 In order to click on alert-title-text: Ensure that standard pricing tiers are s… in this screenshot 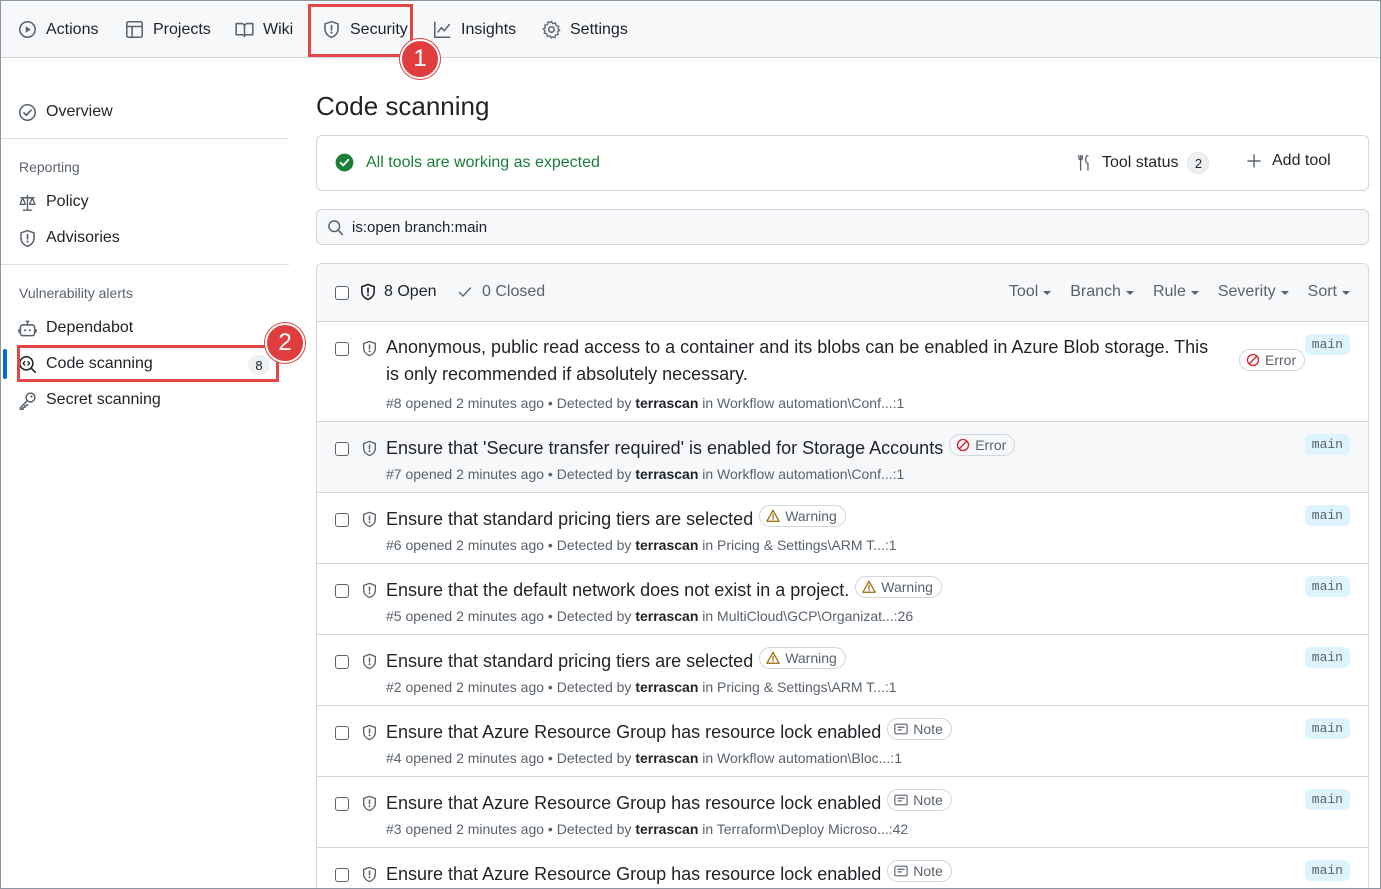, I will do `click(570, 661)`.